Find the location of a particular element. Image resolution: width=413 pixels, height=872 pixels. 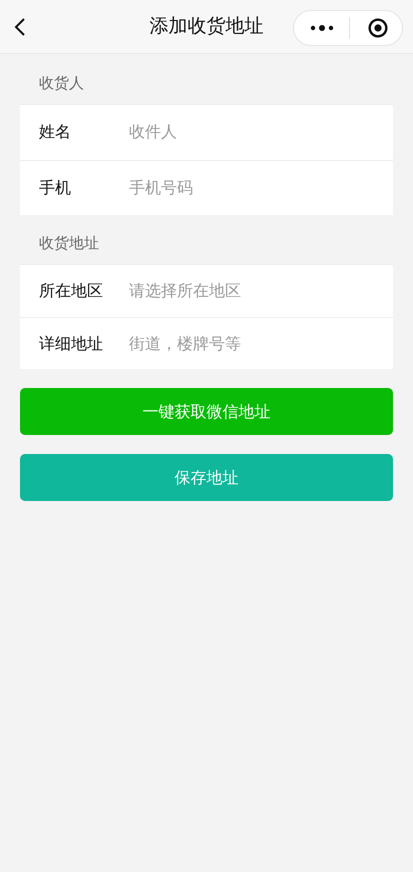

page-title: 添加收货地址 is located at coordinates (206, 27).